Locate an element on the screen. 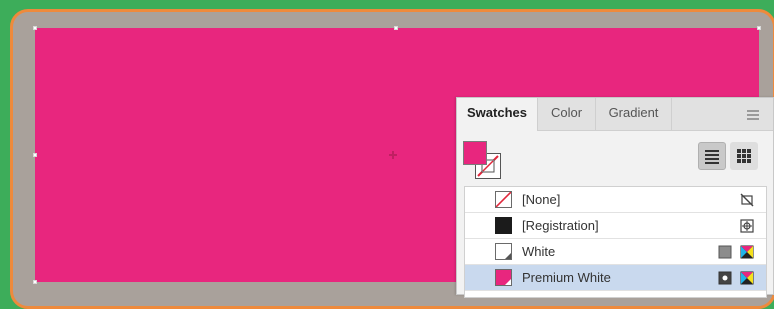 This screenshot has width=774, height=309. swatch-chip-registration is located at coordinates (503, 225).